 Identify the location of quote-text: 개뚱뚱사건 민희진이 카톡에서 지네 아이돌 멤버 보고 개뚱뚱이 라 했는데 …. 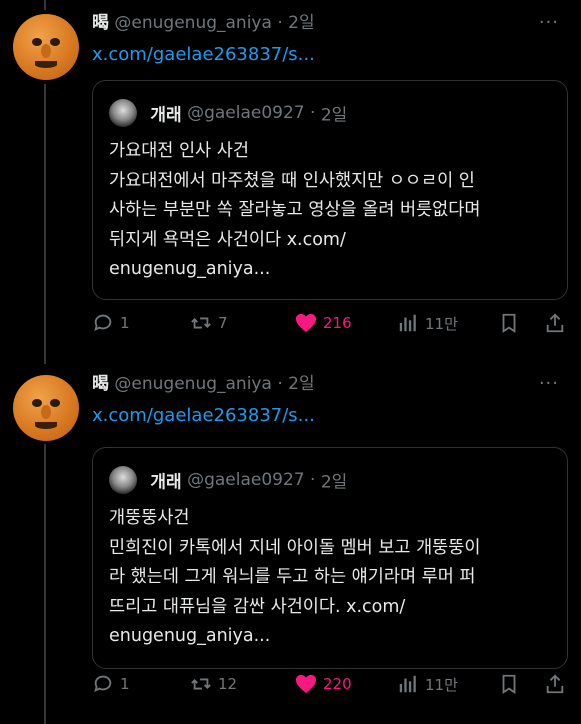
(295, 577).